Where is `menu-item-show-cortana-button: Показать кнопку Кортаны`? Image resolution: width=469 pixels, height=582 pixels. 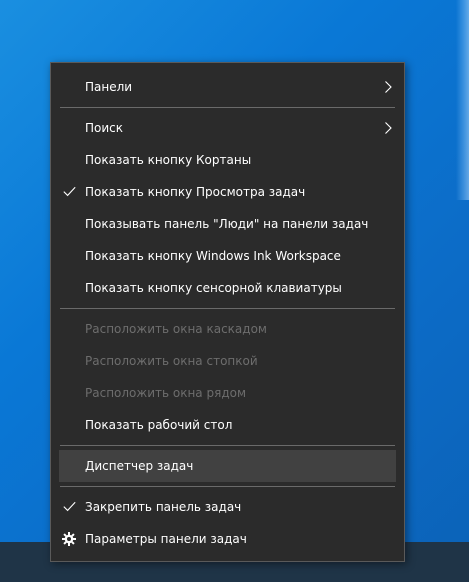 menu-item-show-cortana-button: Показать кнопку Кортаны is located at coordinates (227, 160).